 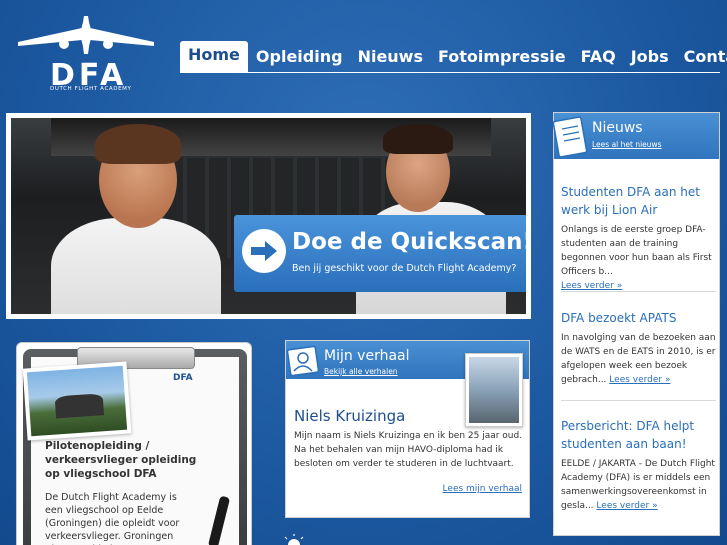 I want to click on pilot-left-body, so click(x=136, y=266).